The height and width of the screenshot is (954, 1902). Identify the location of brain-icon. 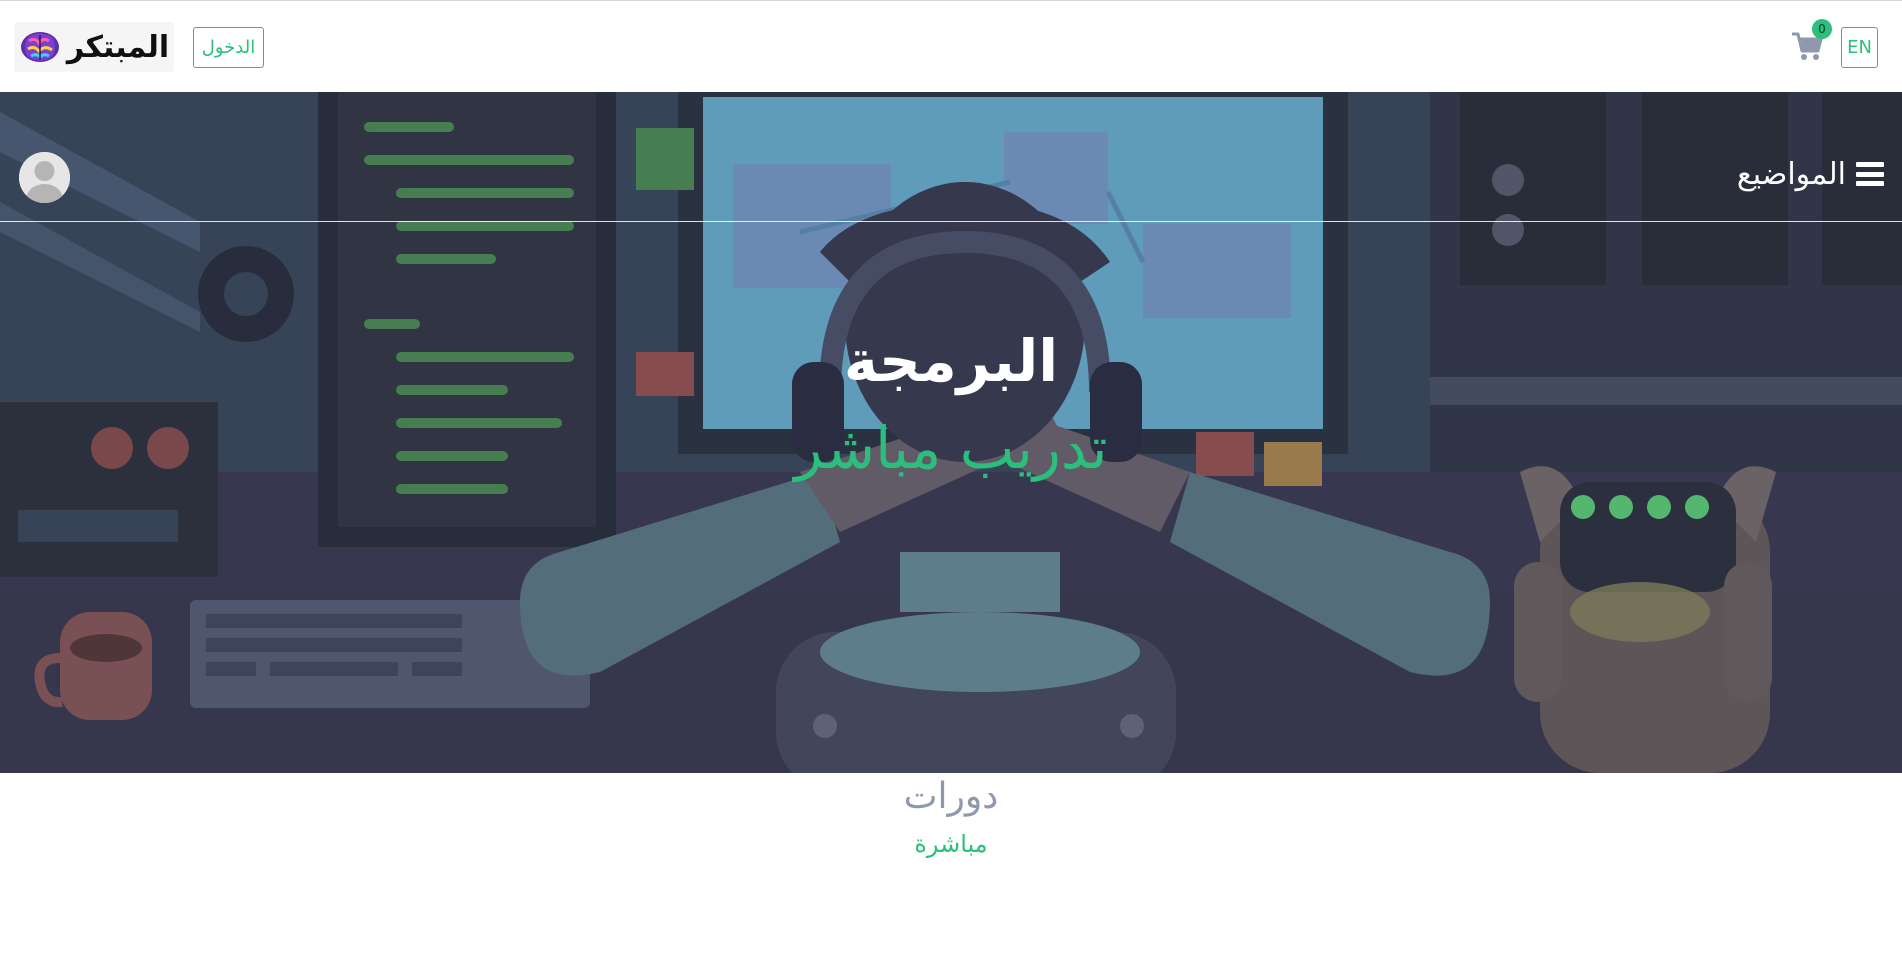
(39, 47).